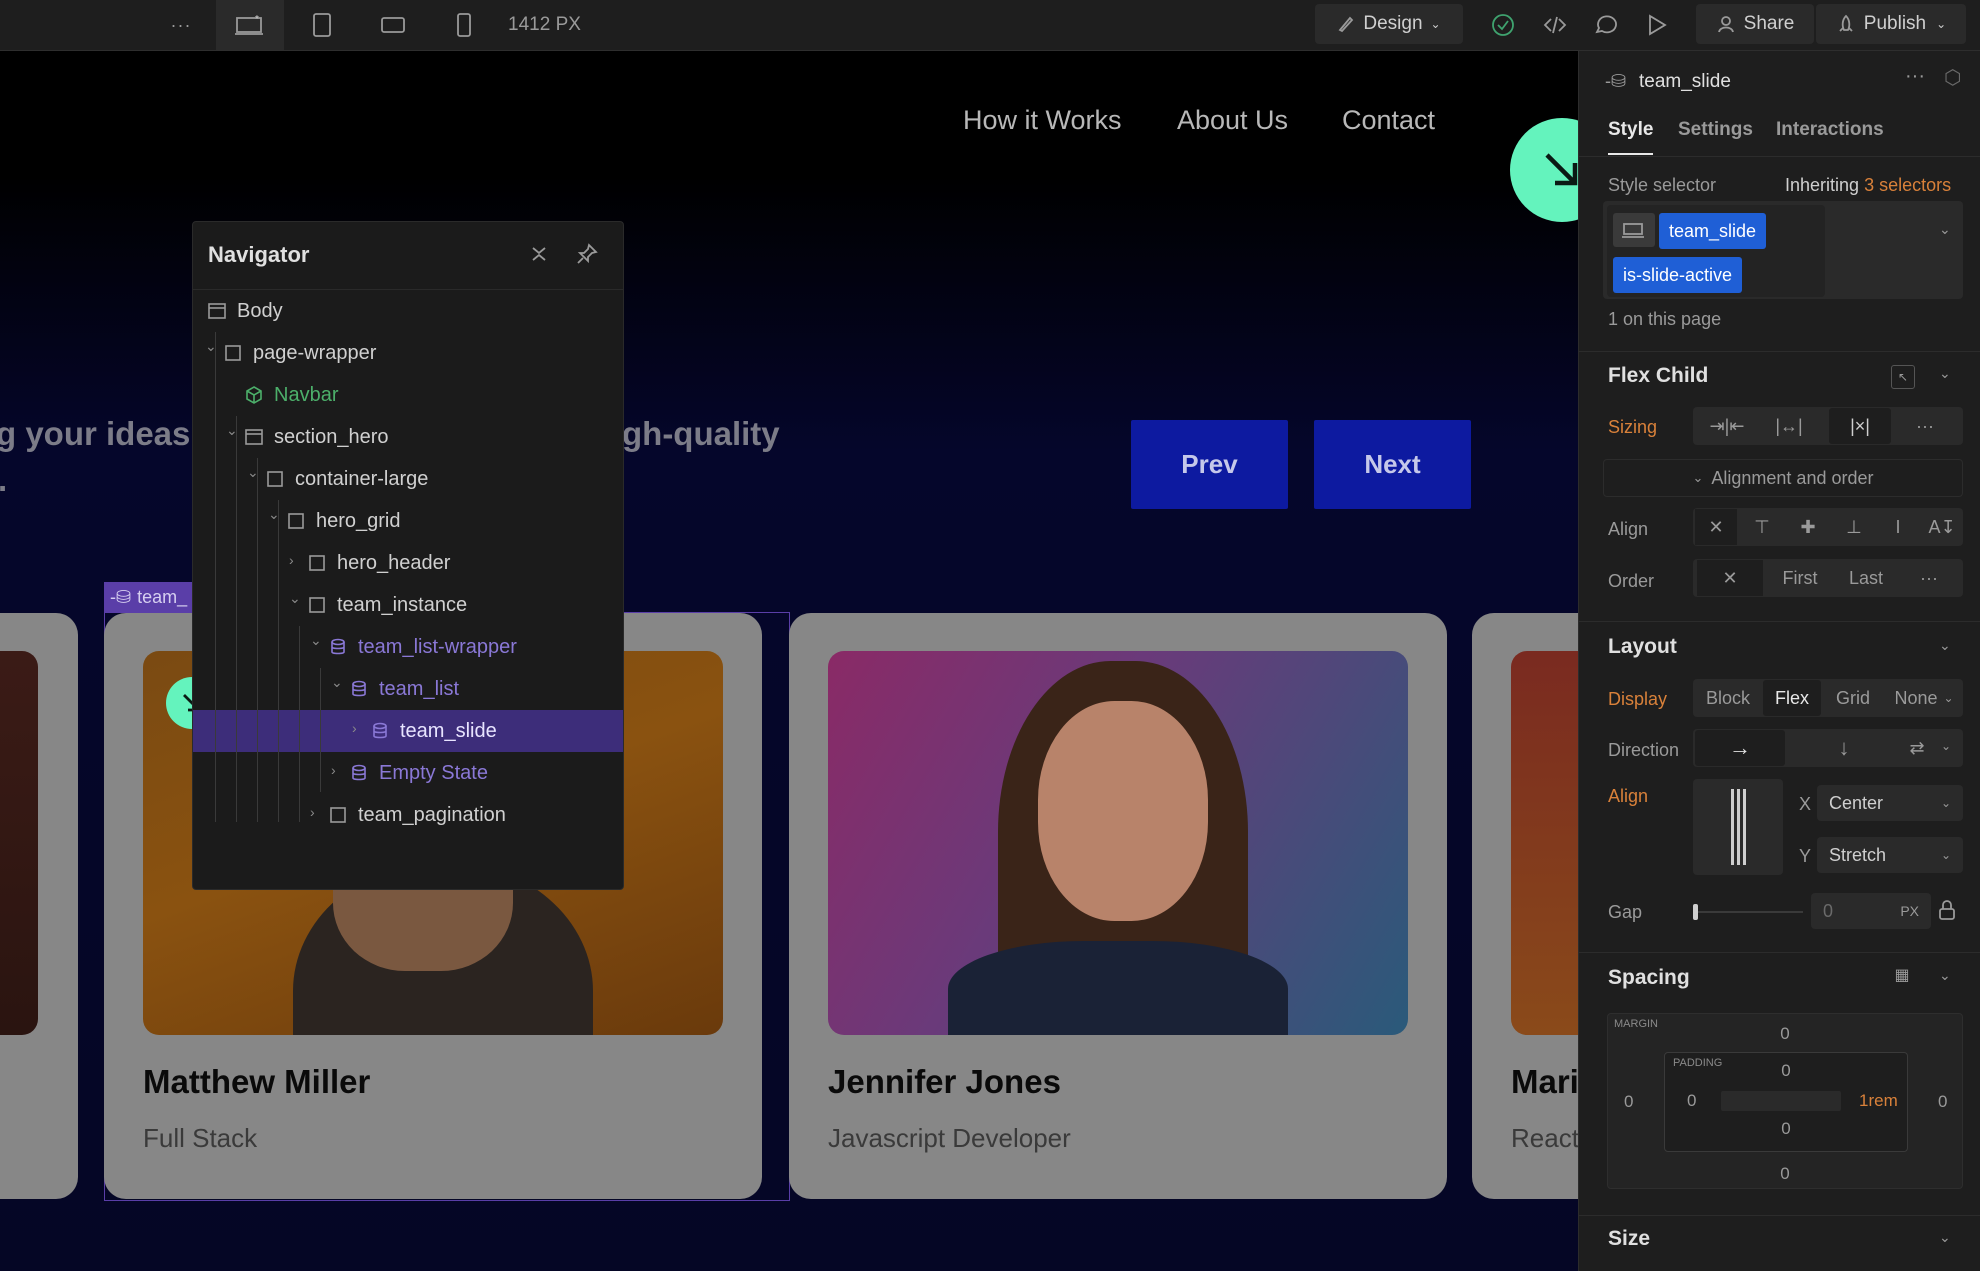  What do you see at coordinates (432, 814) in the screenshot?
I see `navigator-item-label: team_pagination` at bounding box center [432, 814].